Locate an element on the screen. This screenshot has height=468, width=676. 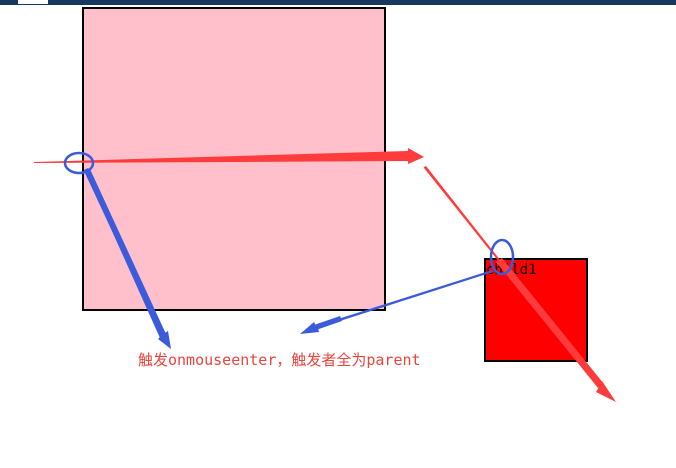
child-label: child1 is located at coordinates (511, 270).